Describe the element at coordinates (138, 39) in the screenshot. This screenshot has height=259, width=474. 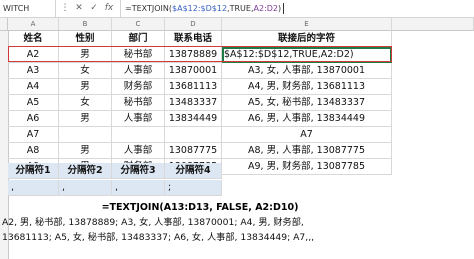
I see `header-department: 部门` at that location.